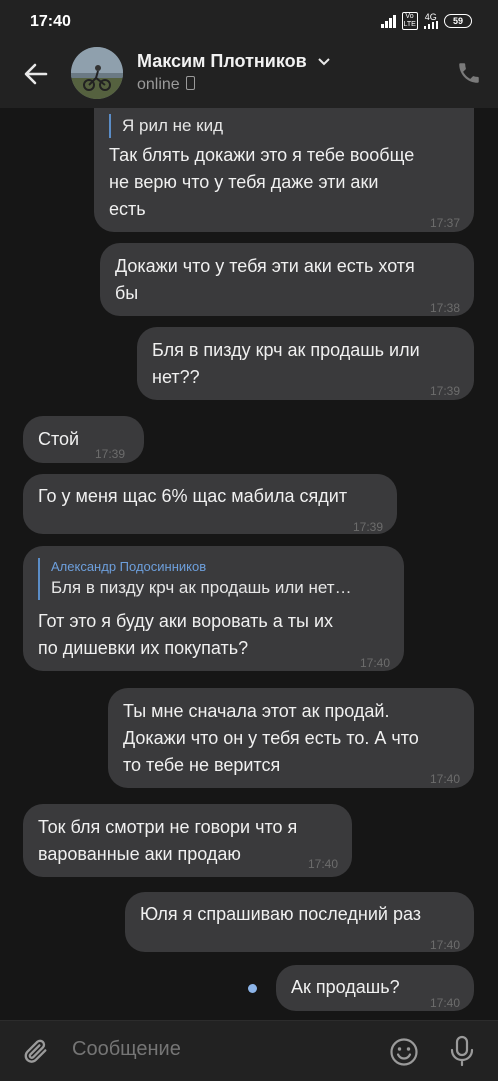 This screenshot has height=1081, width=498. I want to click on message-bubble-outgoing: Ак продашь? 17:40, so click(375, 988).